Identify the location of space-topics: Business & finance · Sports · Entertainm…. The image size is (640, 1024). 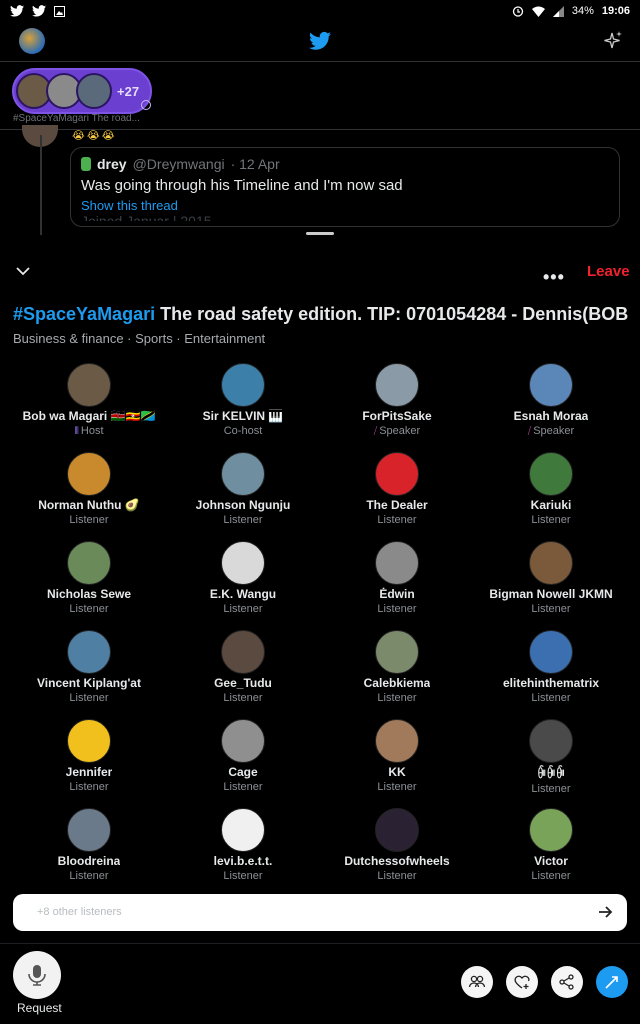
(139, 338).